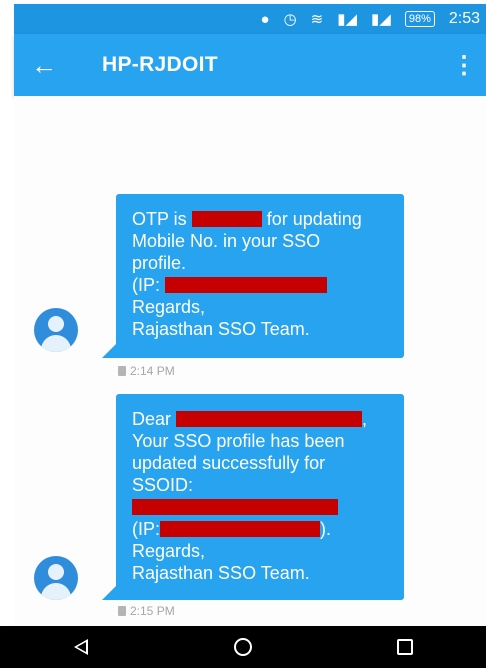 The image size is (486, 668). What do you see at coordinates (265, 19) in the screenshot?
I see `location-icon: ●` at bounding box center [265, 19].